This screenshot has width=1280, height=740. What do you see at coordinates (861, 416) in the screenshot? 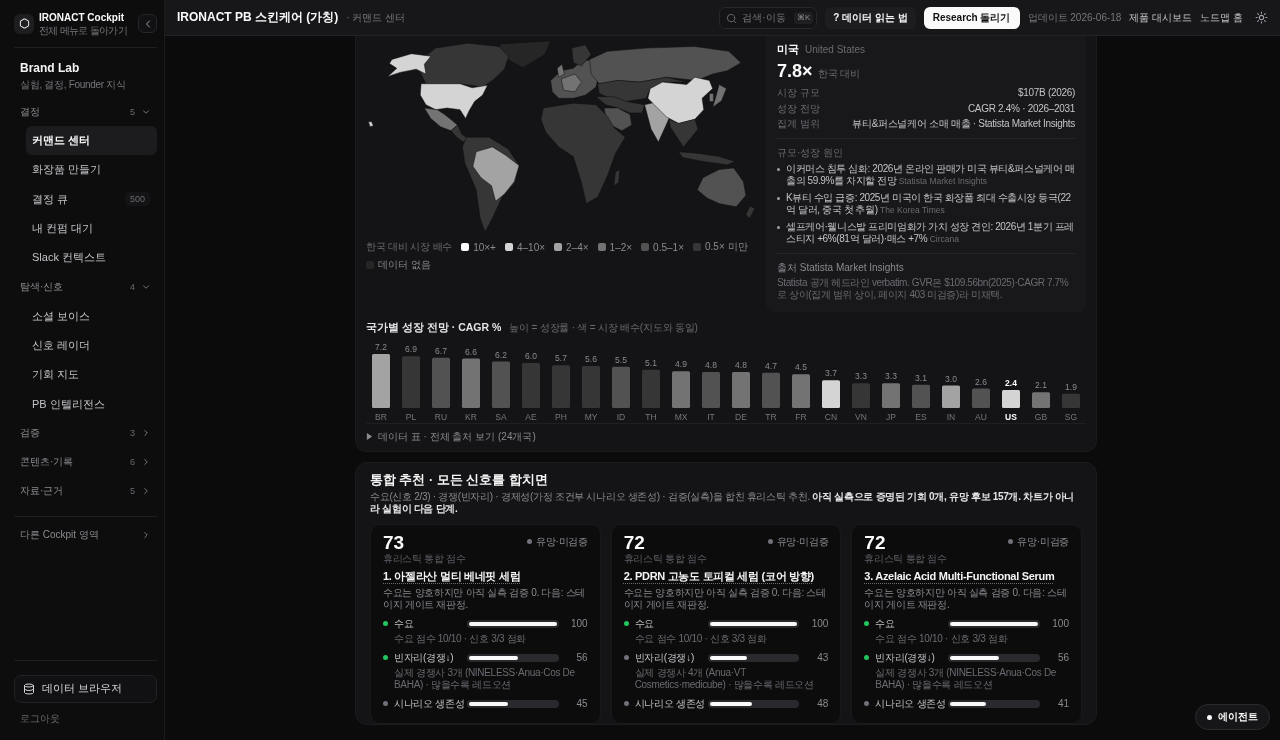
I see `country-code-label: VN` at bounding box center [861, 416].